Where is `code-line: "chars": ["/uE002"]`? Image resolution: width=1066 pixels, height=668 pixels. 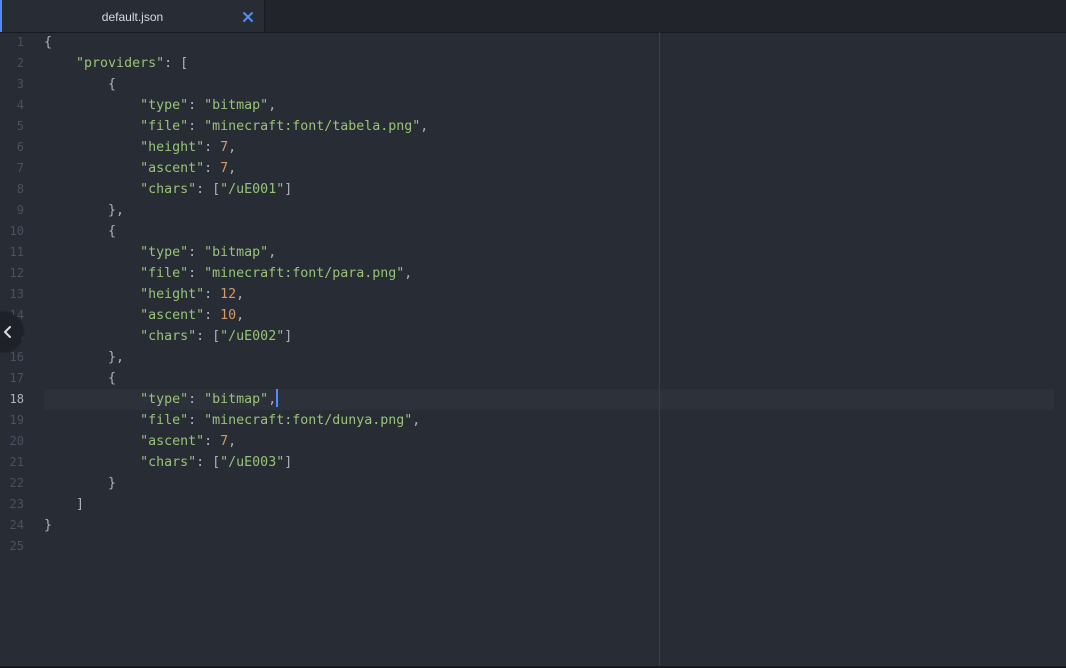 code-line: "chars": ["/uE002"] is located at coordinates (168, 336).